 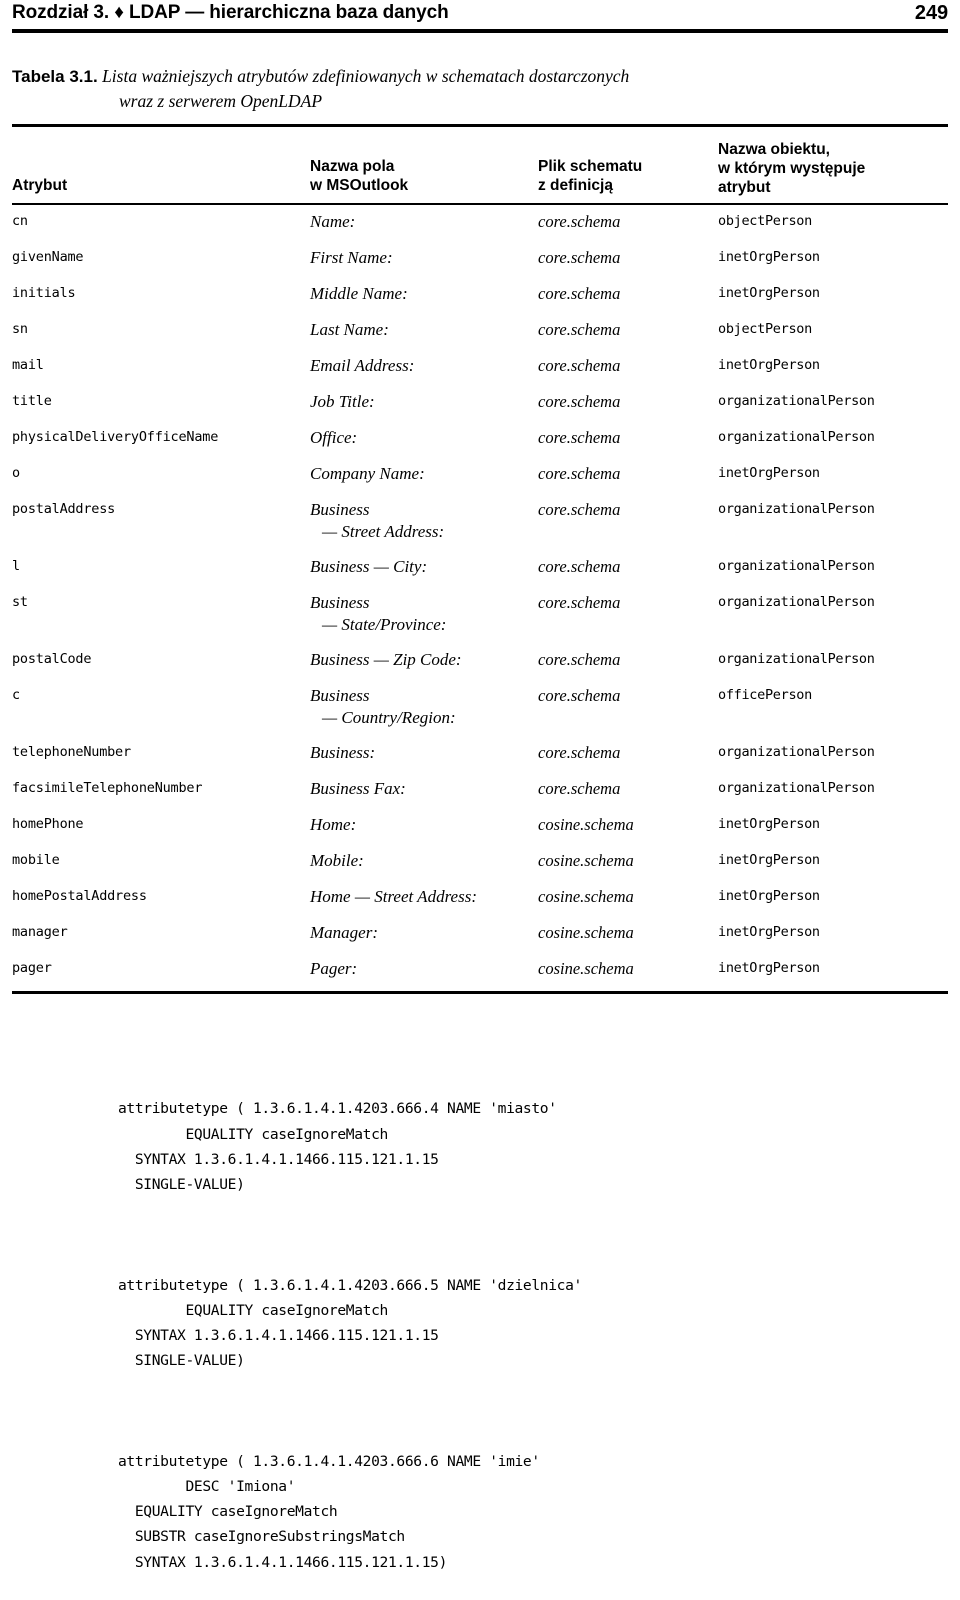 What do you see at coordinates (352, 166) in the screenshot?
I see `column-header-outlook-field-line1: Nazwa pola` at bounding box center [352, 166].